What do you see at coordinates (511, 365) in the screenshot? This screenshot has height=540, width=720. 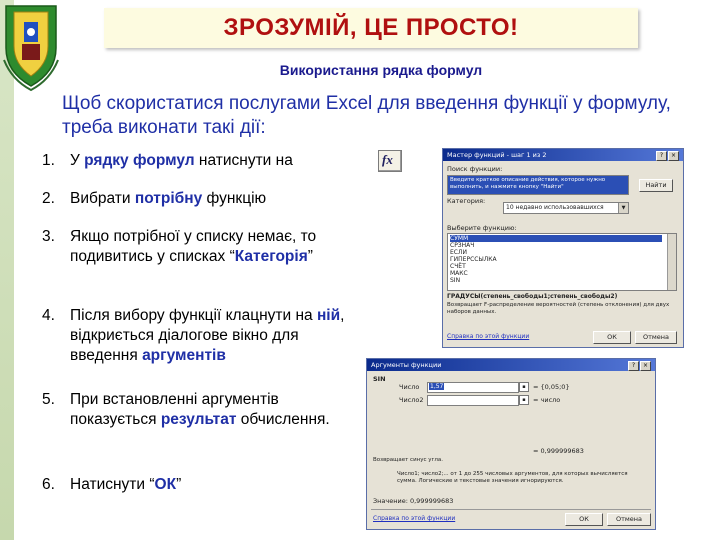 I see `dialog-titlebar: Аргументы функции ? ×` at bounding box center [511, 365].